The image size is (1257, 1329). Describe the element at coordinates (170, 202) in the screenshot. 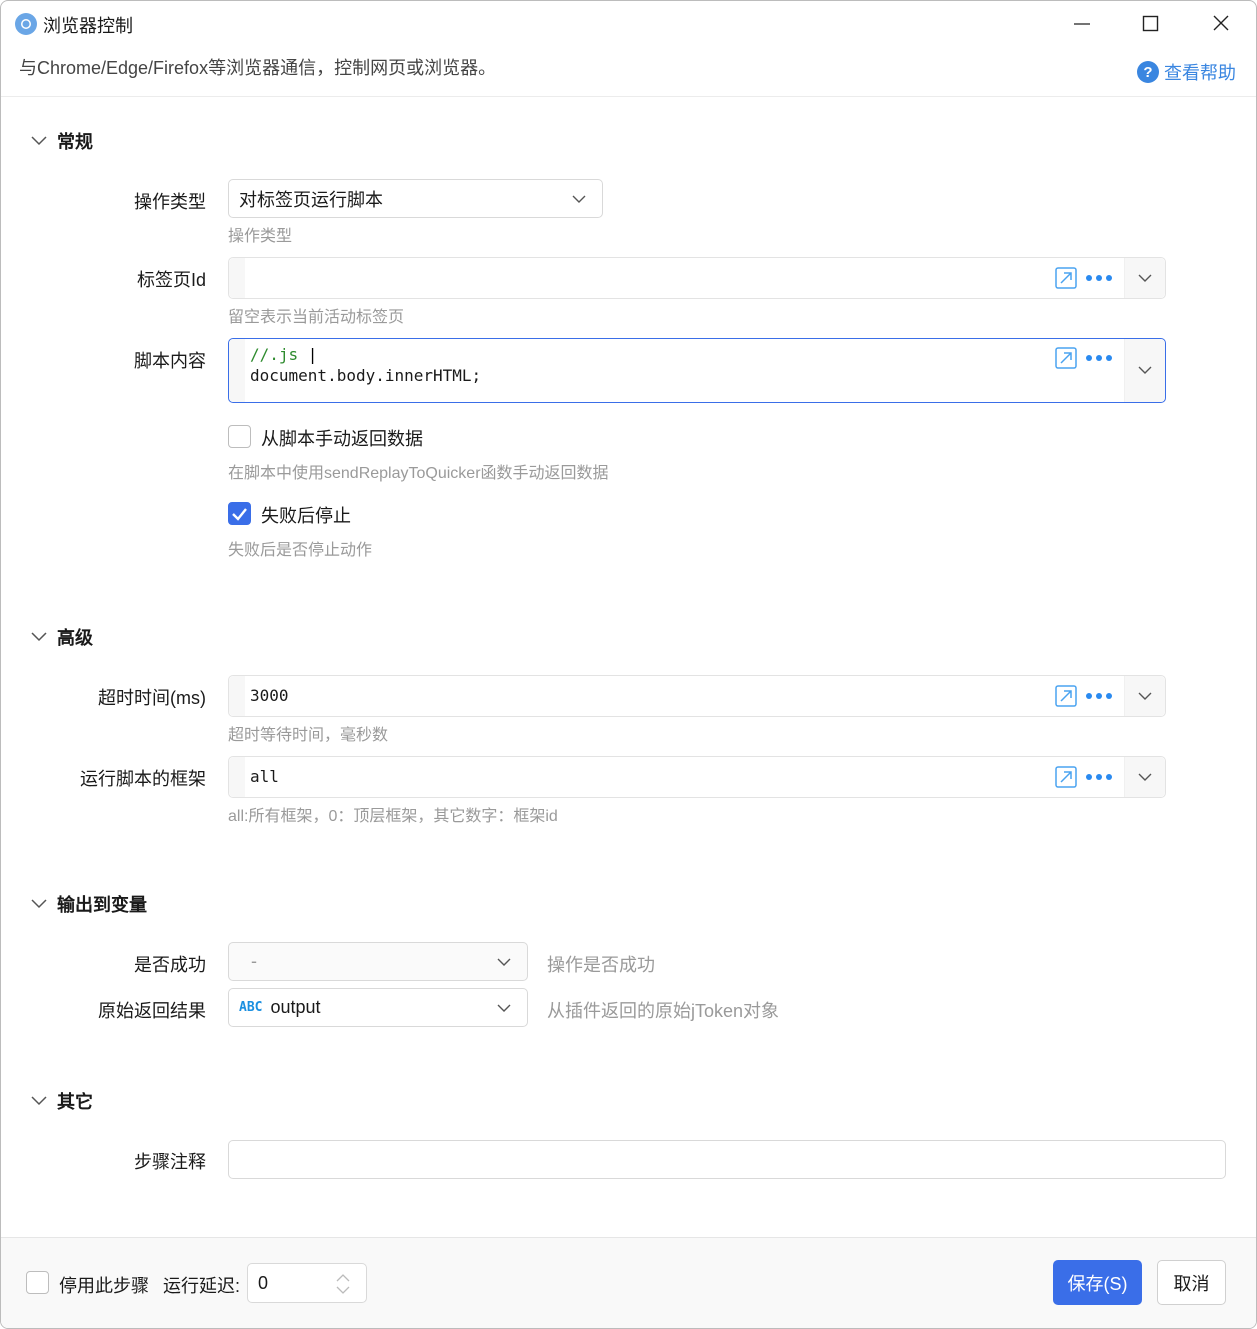

I see `op-type-label: 操作类型` at that location.